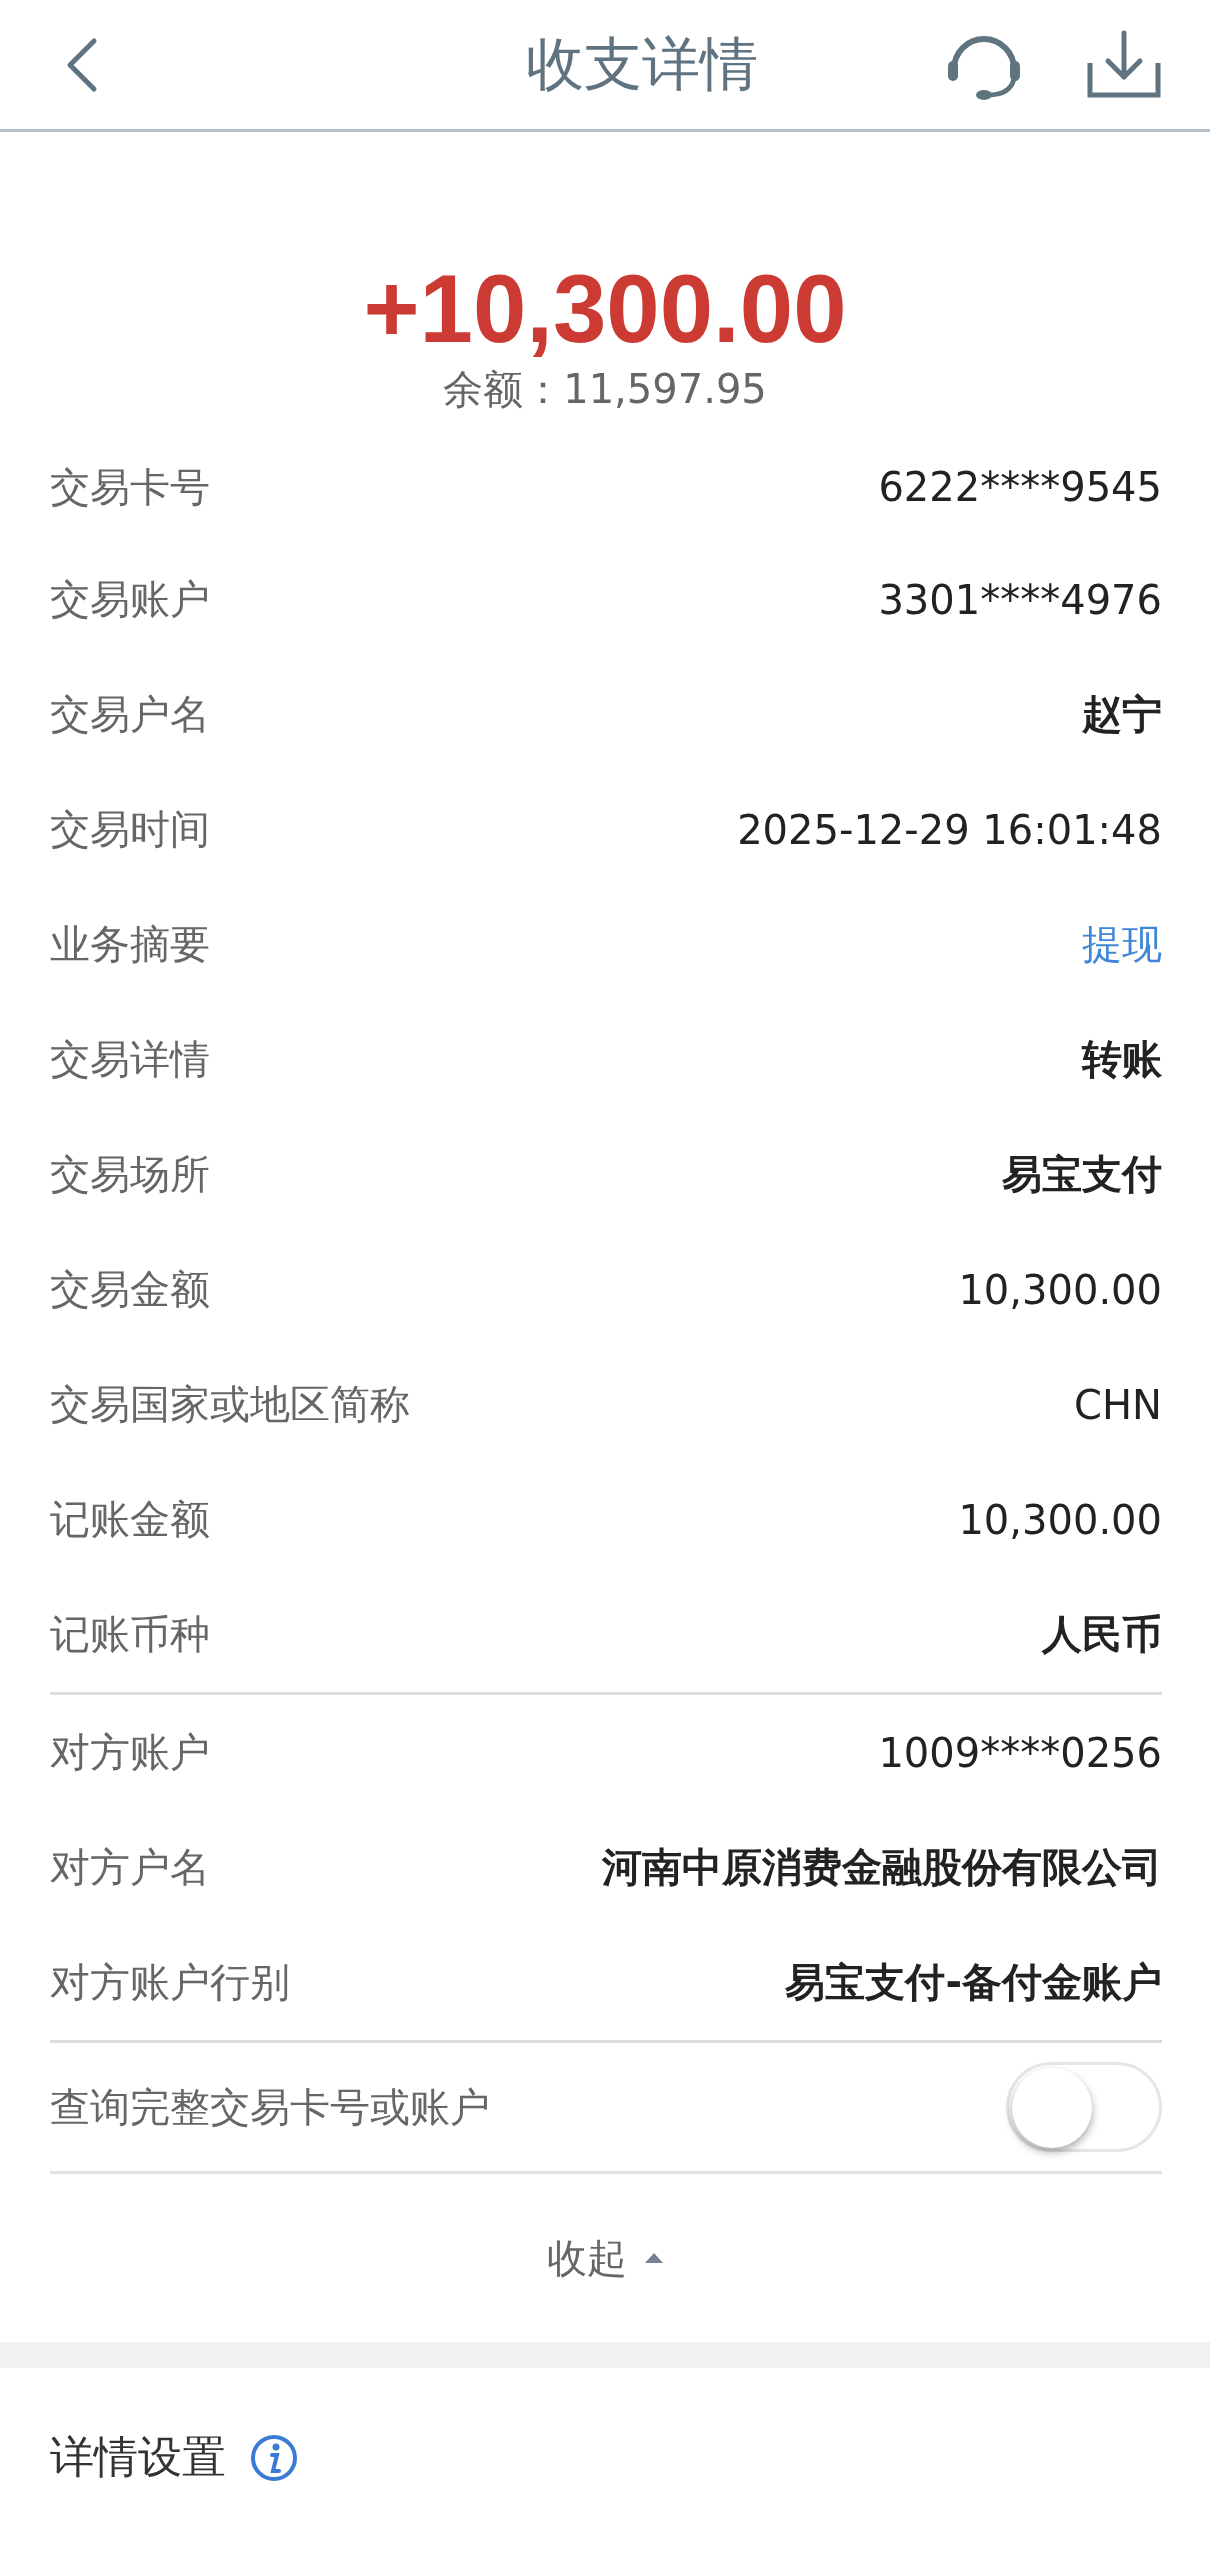  What do you see at coordinates (138, 2457) in the screenshot?
I see `section-title: 详情设置` at bounding box center [138, 2457].